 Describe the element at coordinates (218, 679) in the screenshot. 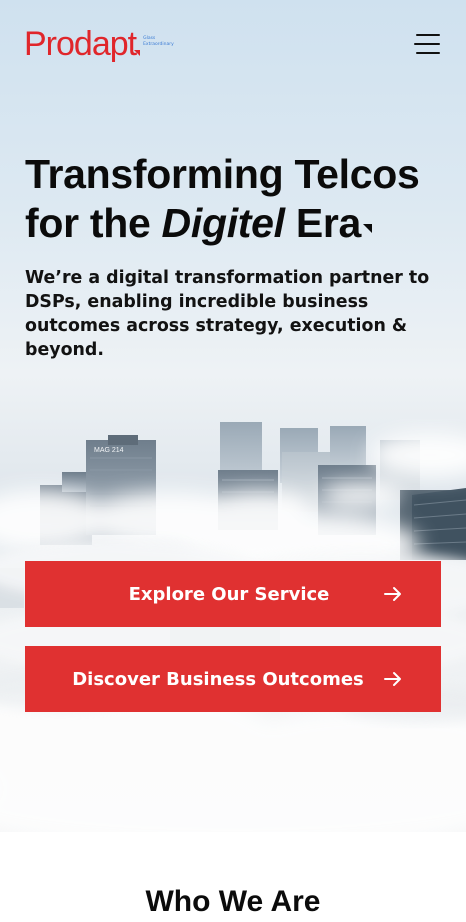

I see `discover-outcomes-label: Discover Business Outcomes` at that location.